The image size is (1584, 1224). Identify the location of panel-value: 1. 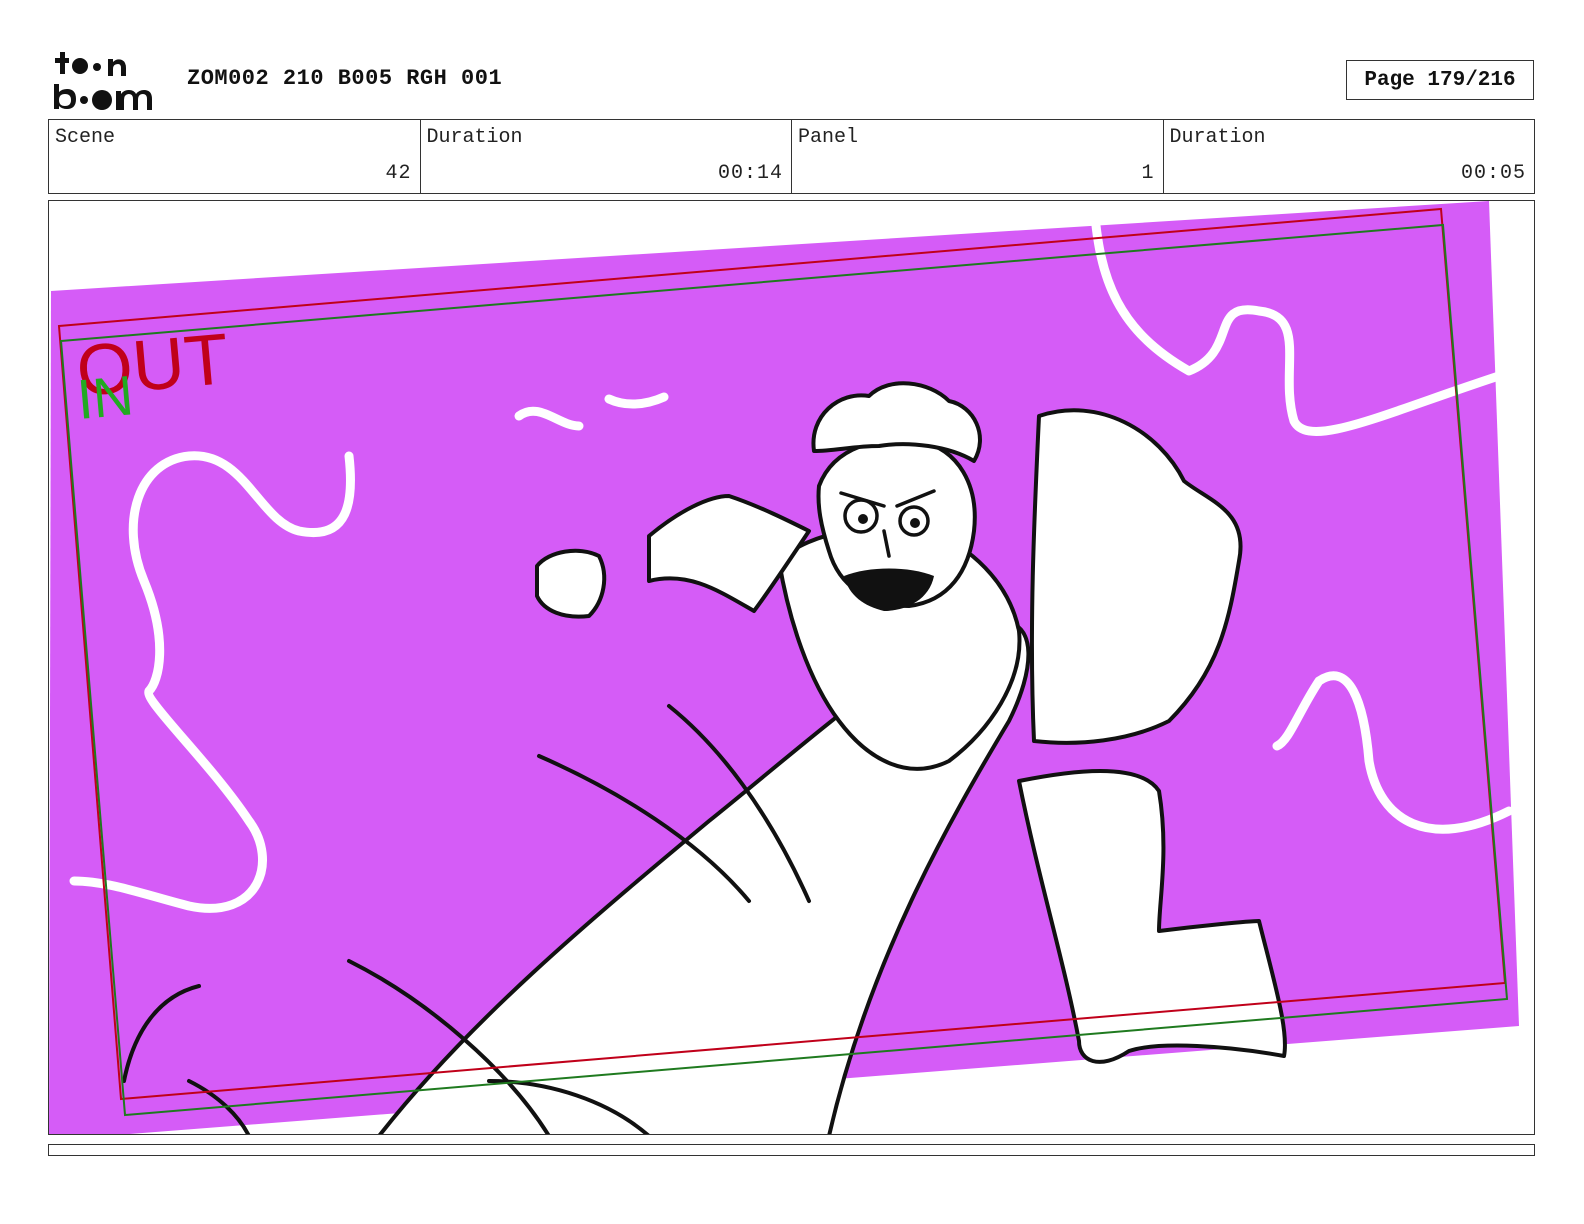
(1148, 173).